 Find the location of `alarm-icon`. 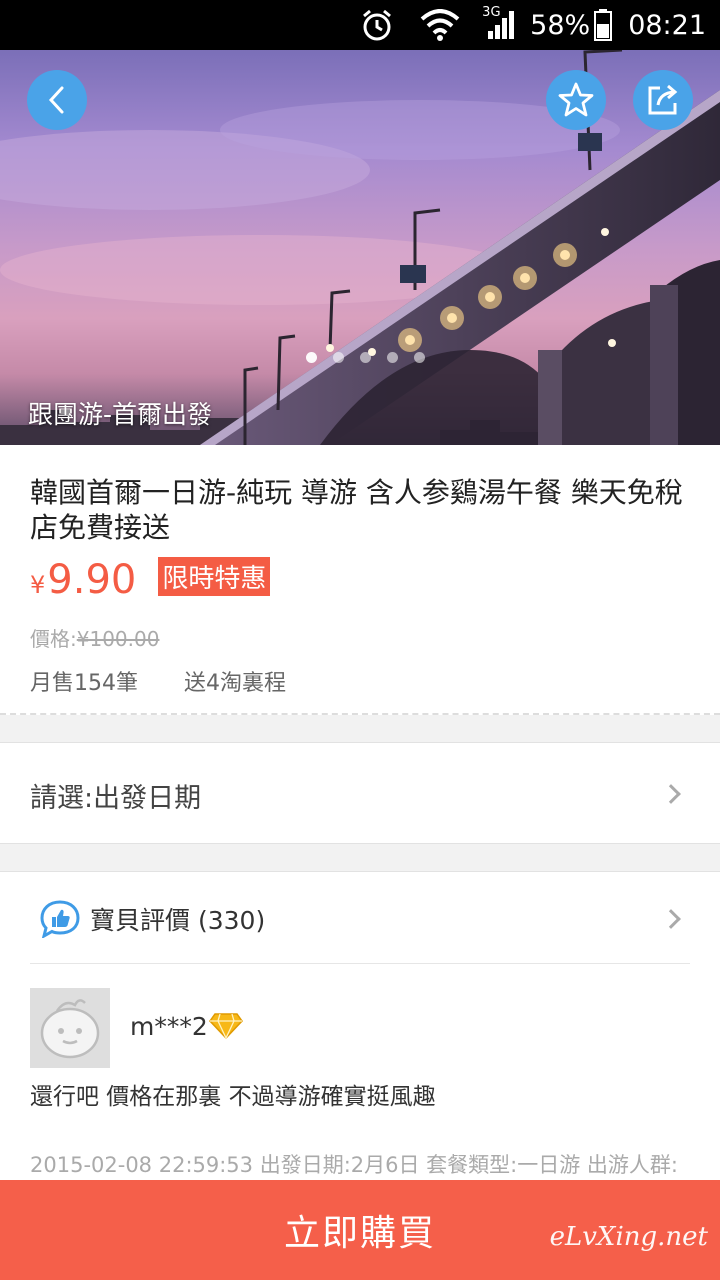

alarm-icon is located at coordinates (377, 25).